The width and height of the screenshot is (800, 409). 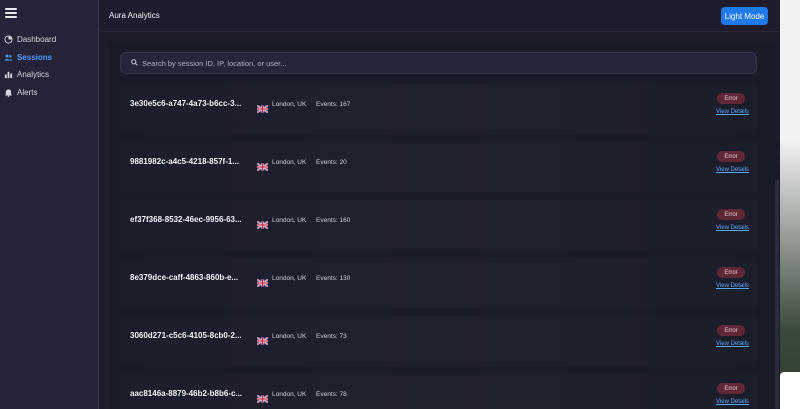 What do you see at coordinates (8, 74) in the screenshot?
I see `bar-chart-icon` at bounding box center [8, 74].